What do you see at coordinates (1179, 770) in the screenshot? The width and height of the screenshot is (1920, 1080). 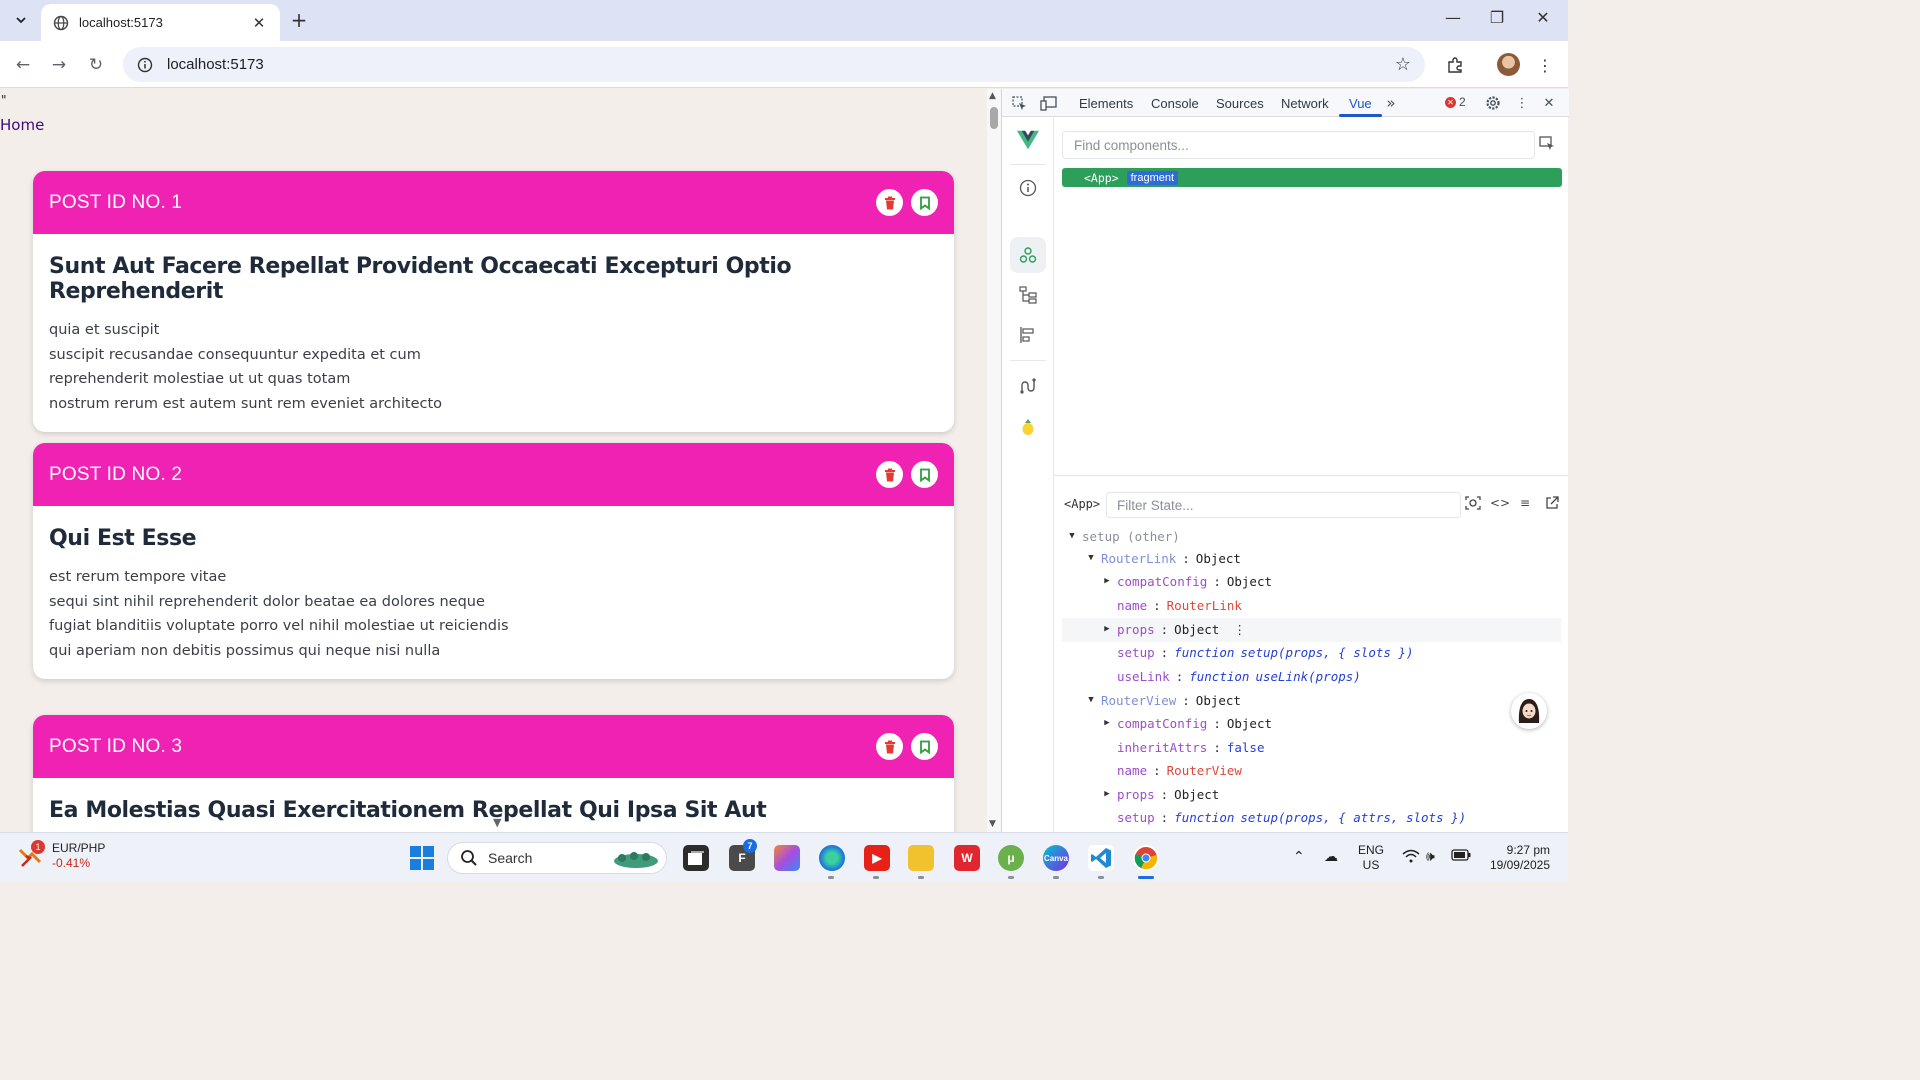 I see `state-row: name : RouterView` at bounding box center [1179, 770].